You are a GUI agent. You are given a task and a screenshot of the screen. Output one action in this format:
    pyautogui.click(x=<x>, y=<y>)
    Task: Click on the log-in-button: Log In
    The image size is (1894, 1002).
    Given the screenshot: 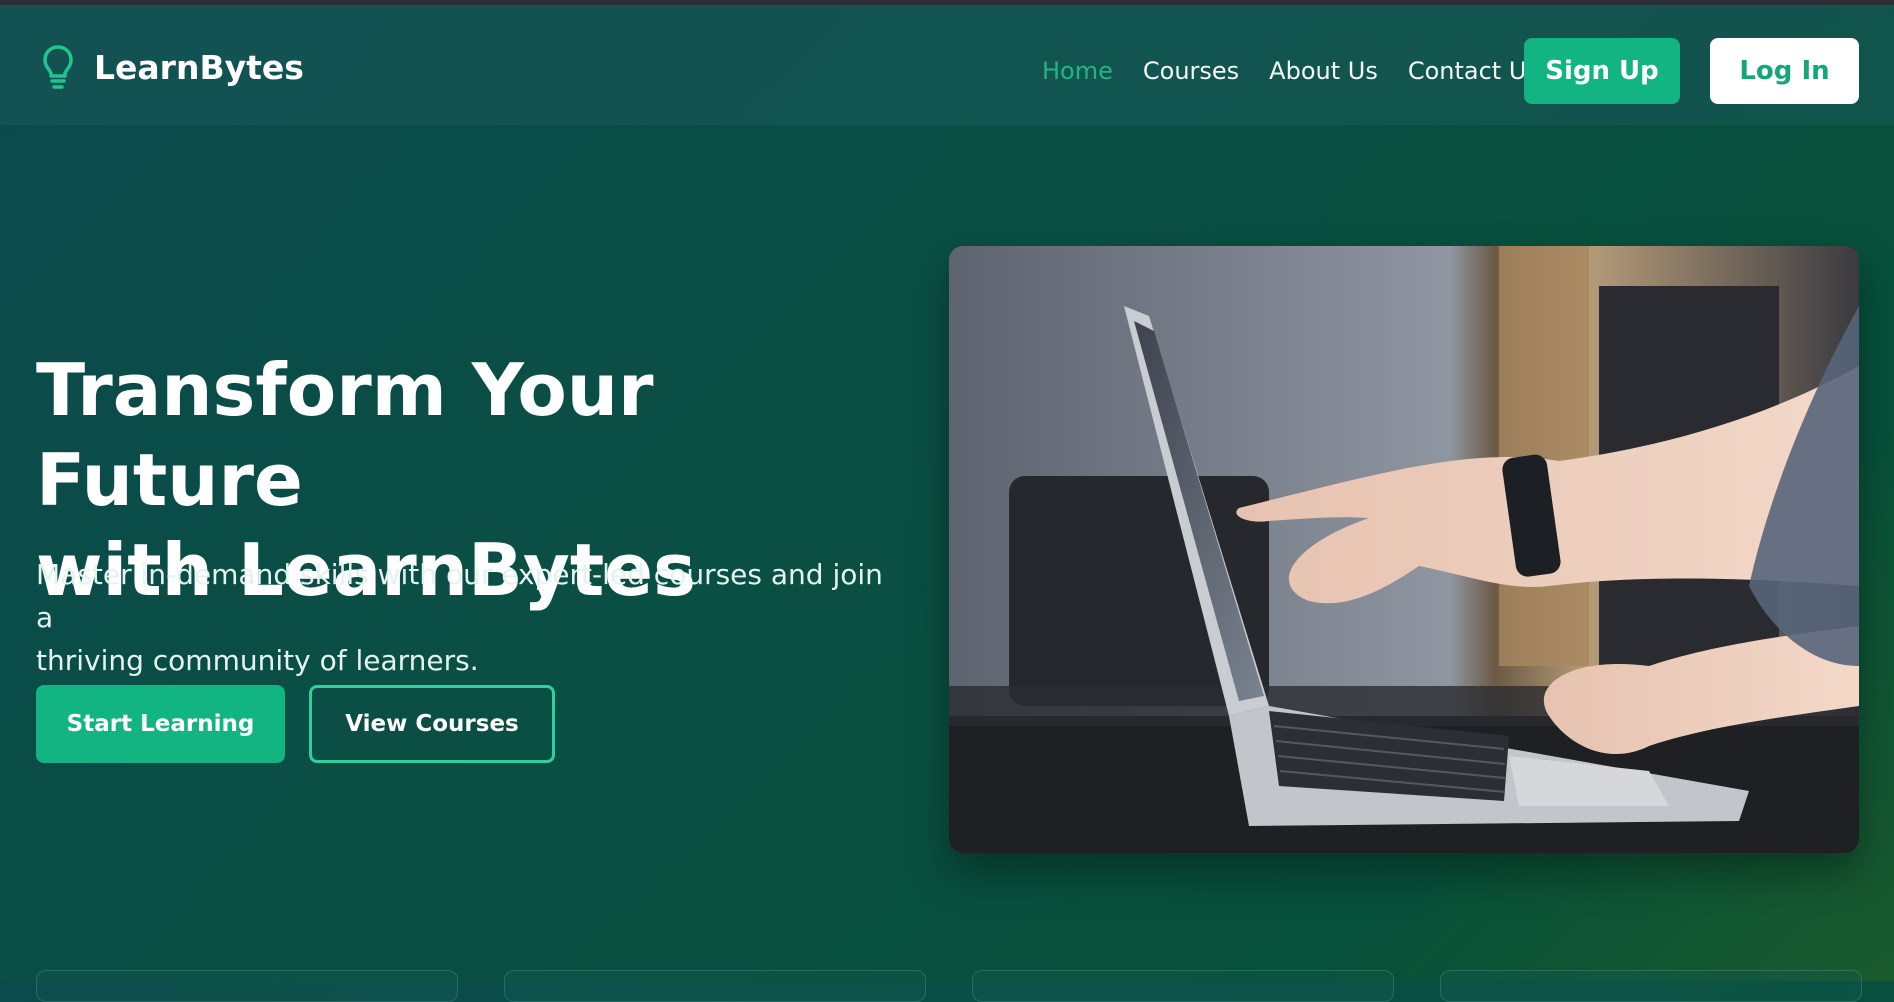 What is the action you would take?
    pyautogui.click(x=1784, y=71)
    